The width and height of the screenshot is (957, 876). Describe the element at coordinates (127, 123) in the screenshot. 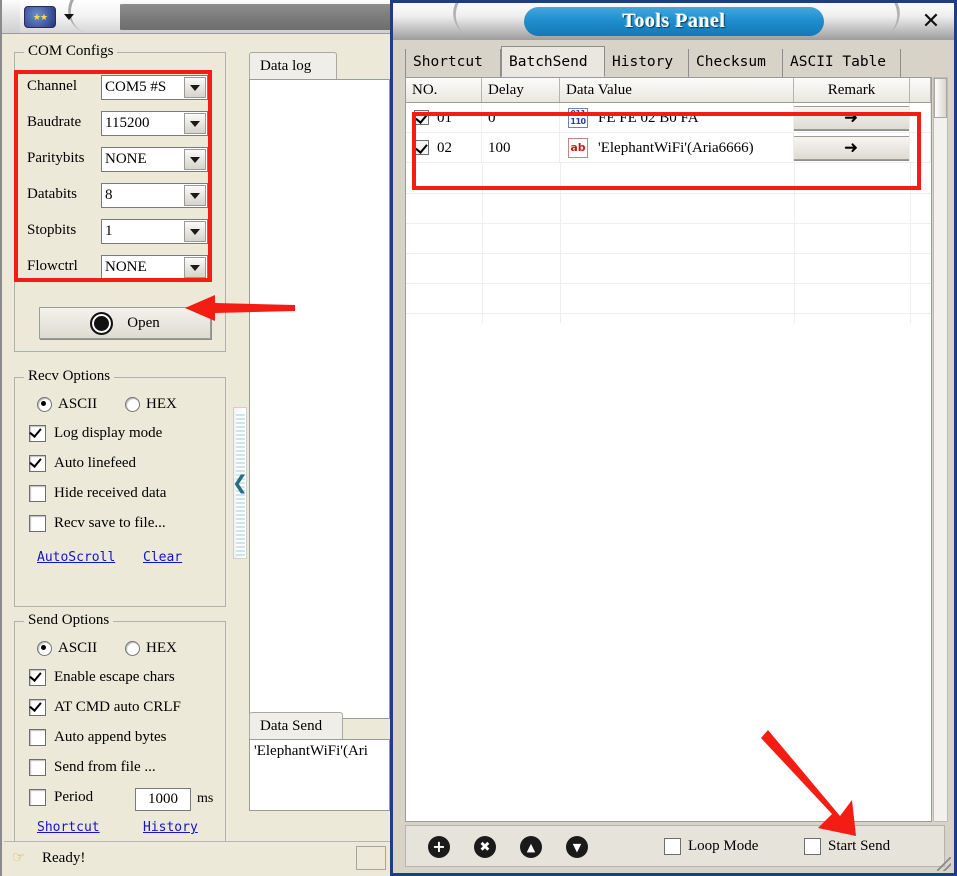

I see `baudrate-value: 115200` at that location.